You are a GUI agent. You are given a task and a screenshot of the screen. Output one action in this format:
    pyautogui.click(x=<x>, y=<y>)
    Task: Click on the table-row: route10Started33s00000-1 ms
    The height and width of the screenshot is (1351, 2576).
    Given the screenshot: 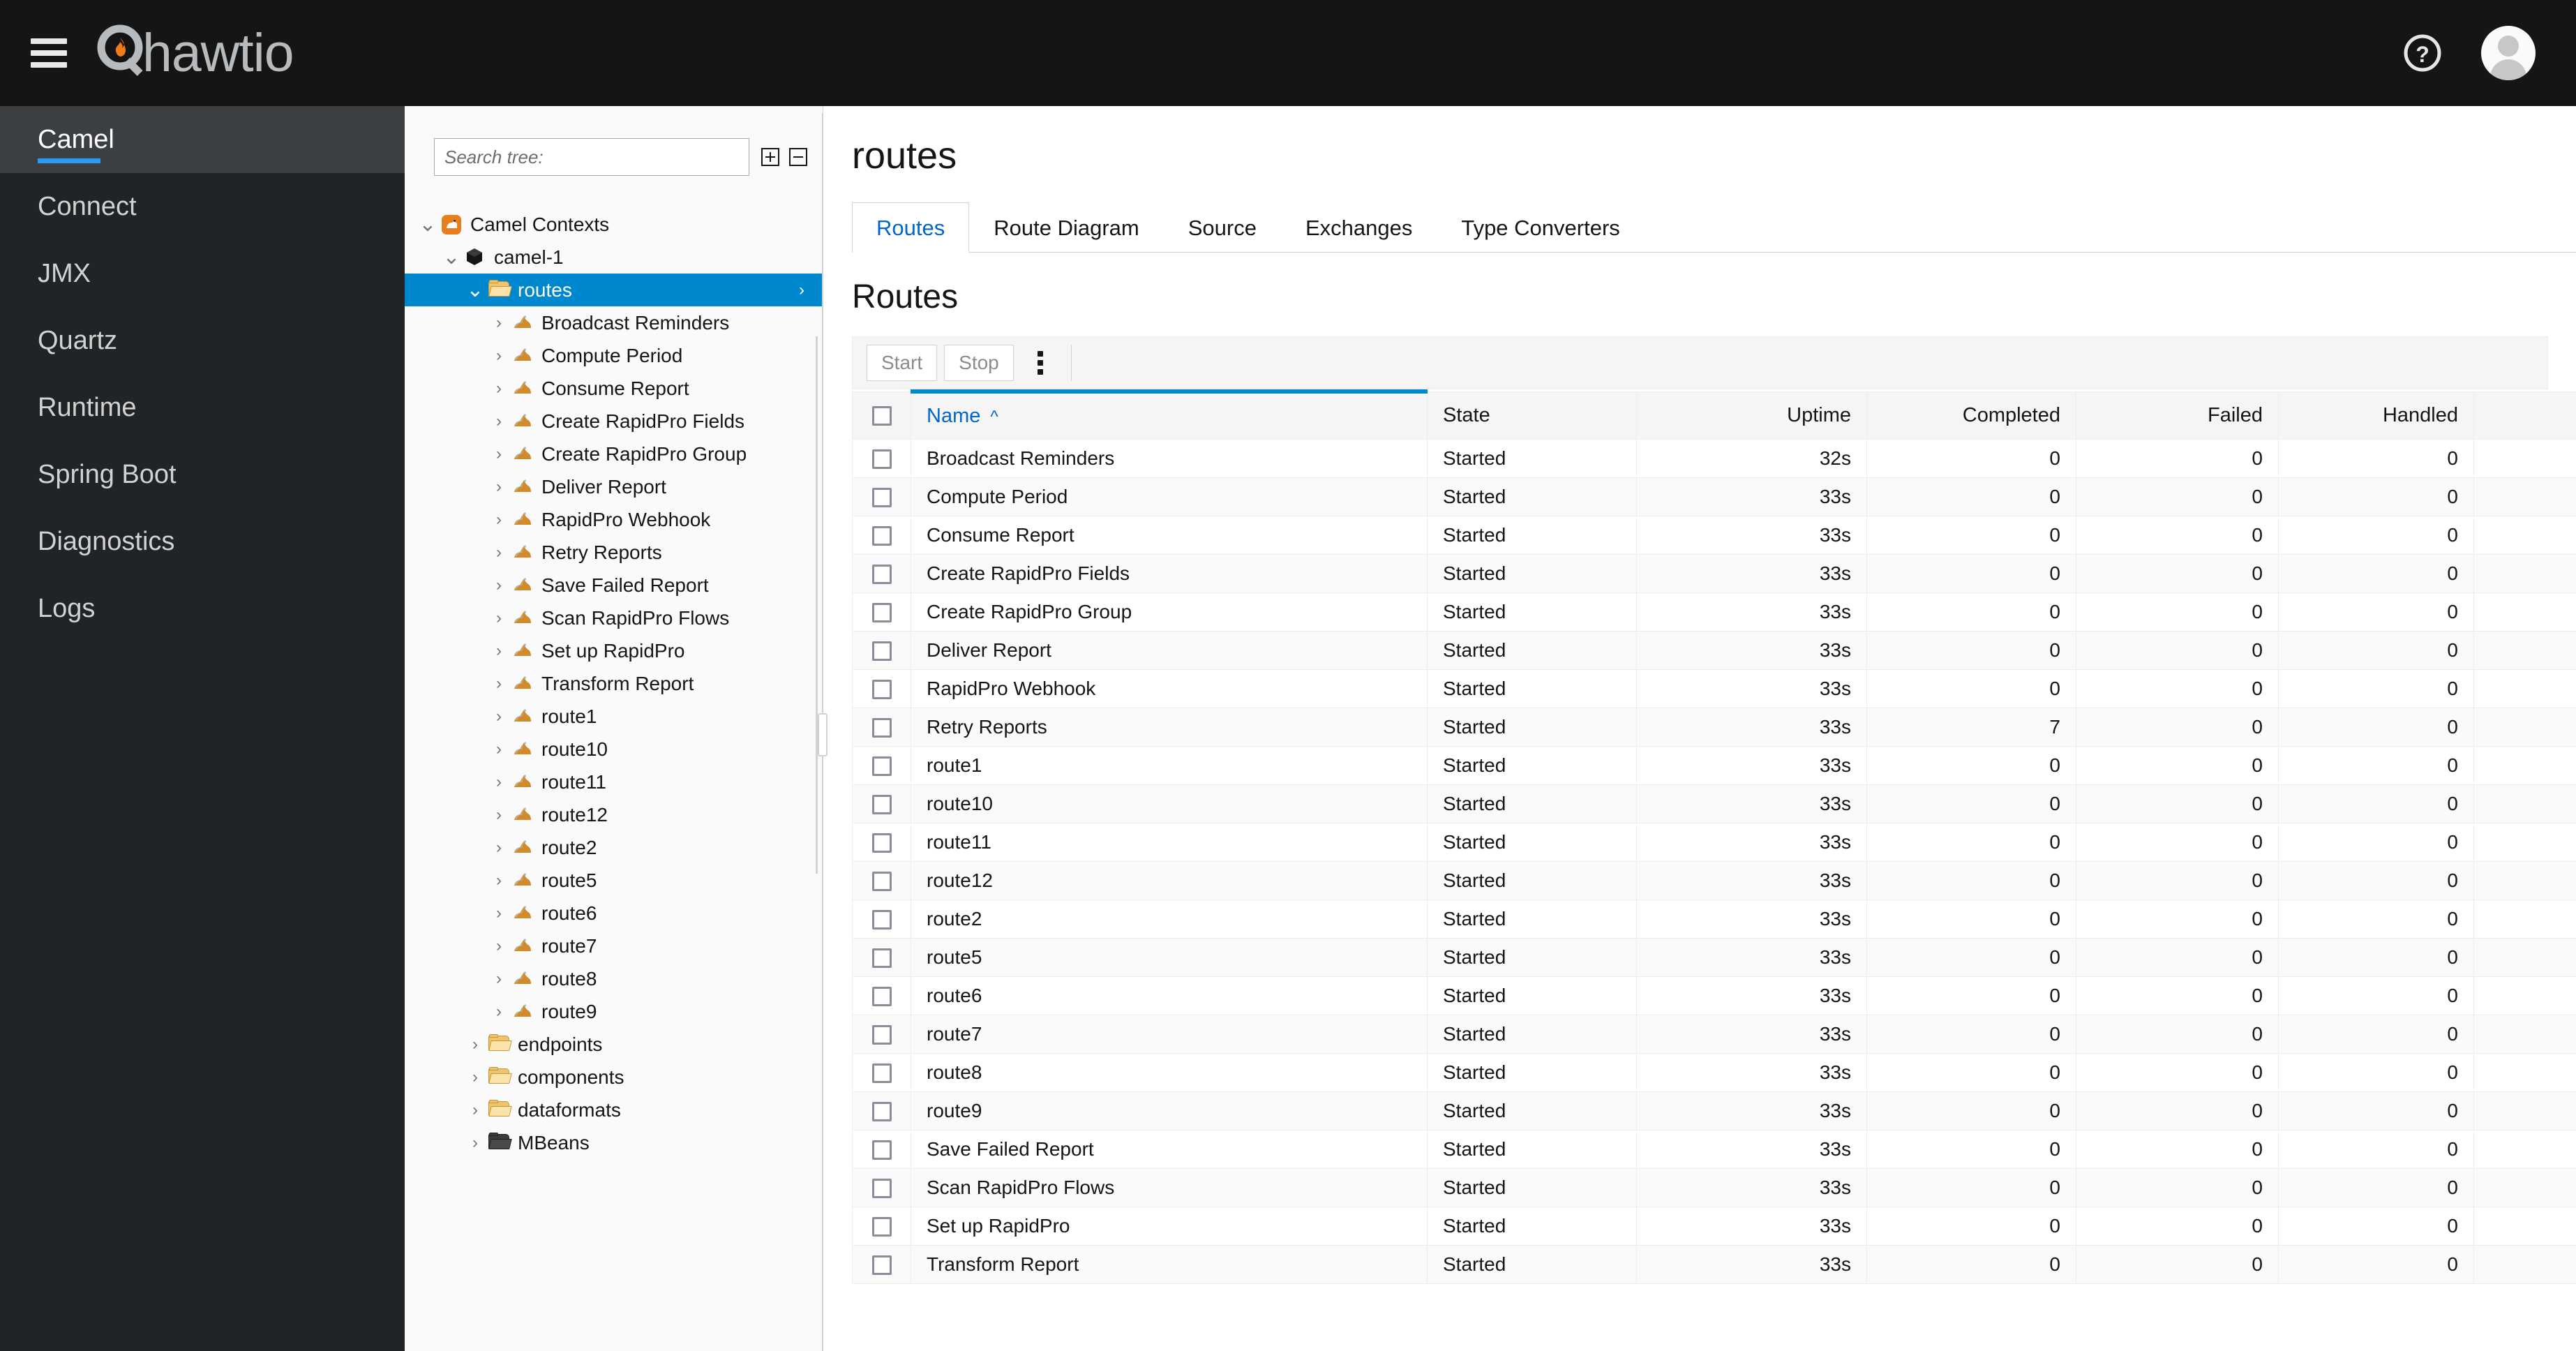 What is the action you would take?
    pyautogui.click(x=1714, y=804)
    